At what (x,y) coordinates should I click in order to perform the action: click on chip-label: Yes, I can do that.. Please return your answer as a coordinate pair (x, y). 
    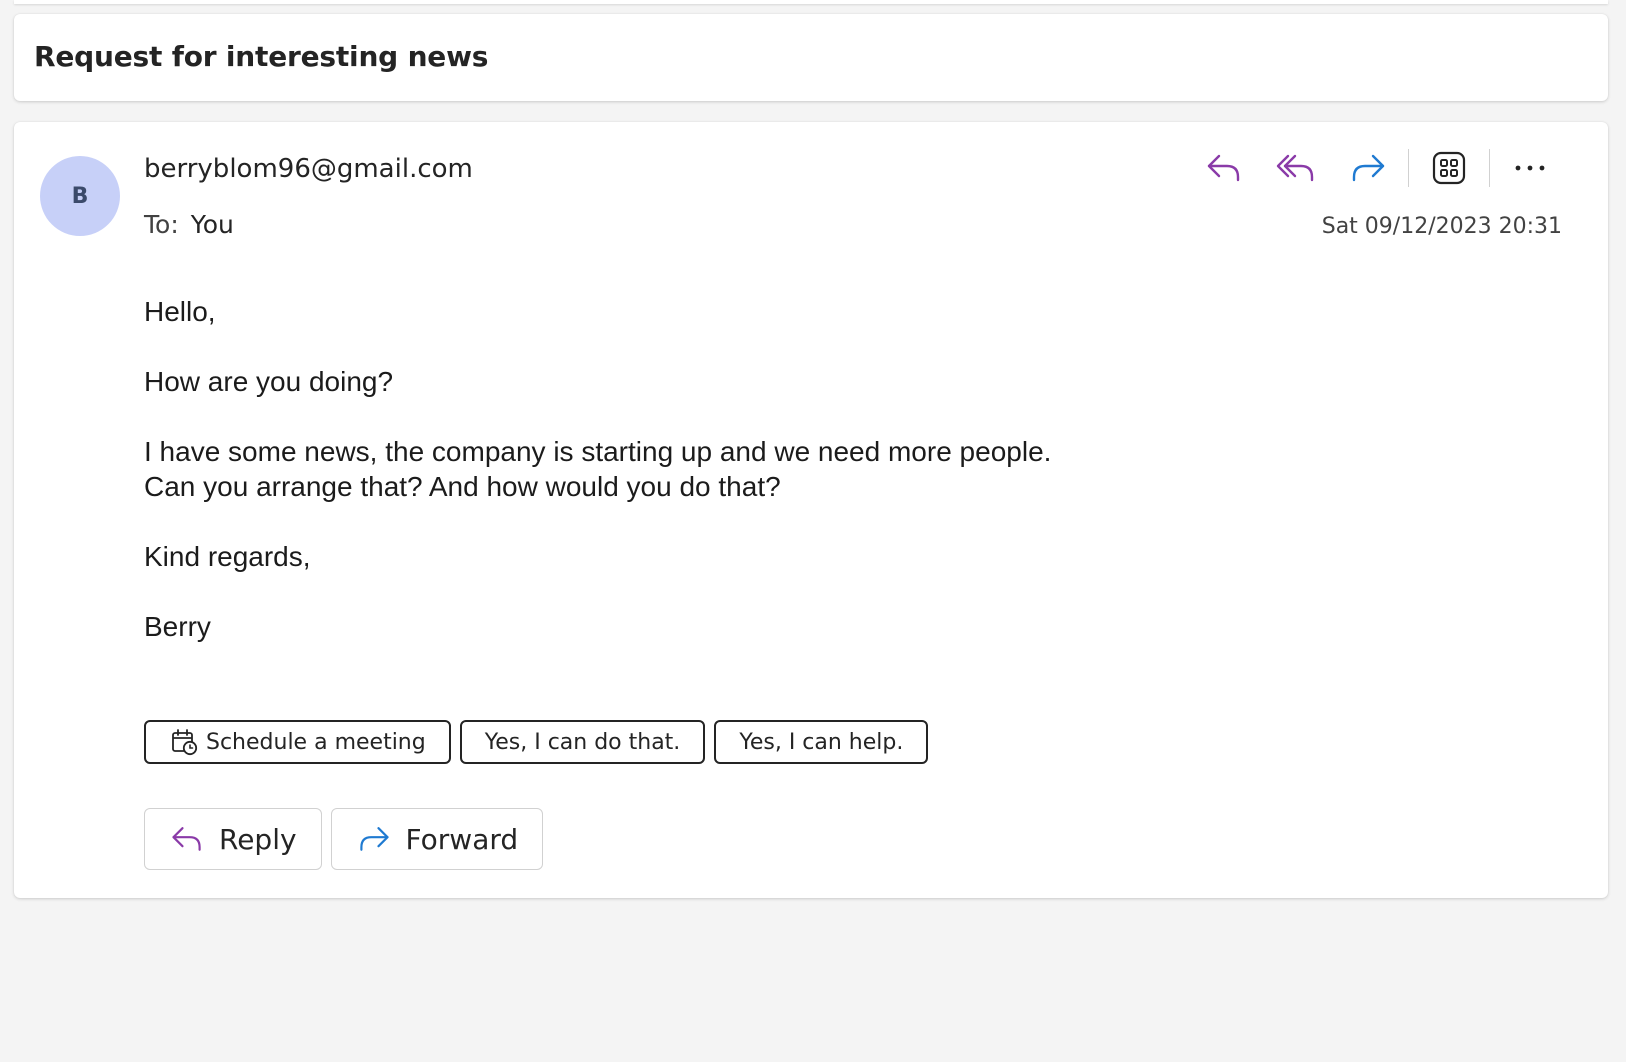
    Looking at the image, I should click on (582, 742).